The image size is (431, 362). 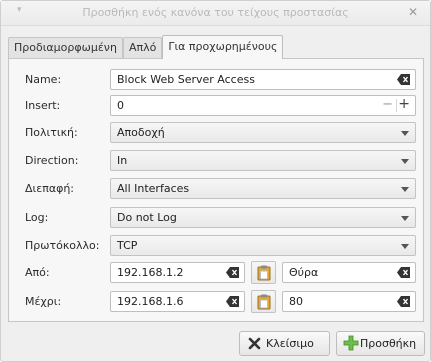 I want to click on to-port-value: 80, so click(x=296, y=301).